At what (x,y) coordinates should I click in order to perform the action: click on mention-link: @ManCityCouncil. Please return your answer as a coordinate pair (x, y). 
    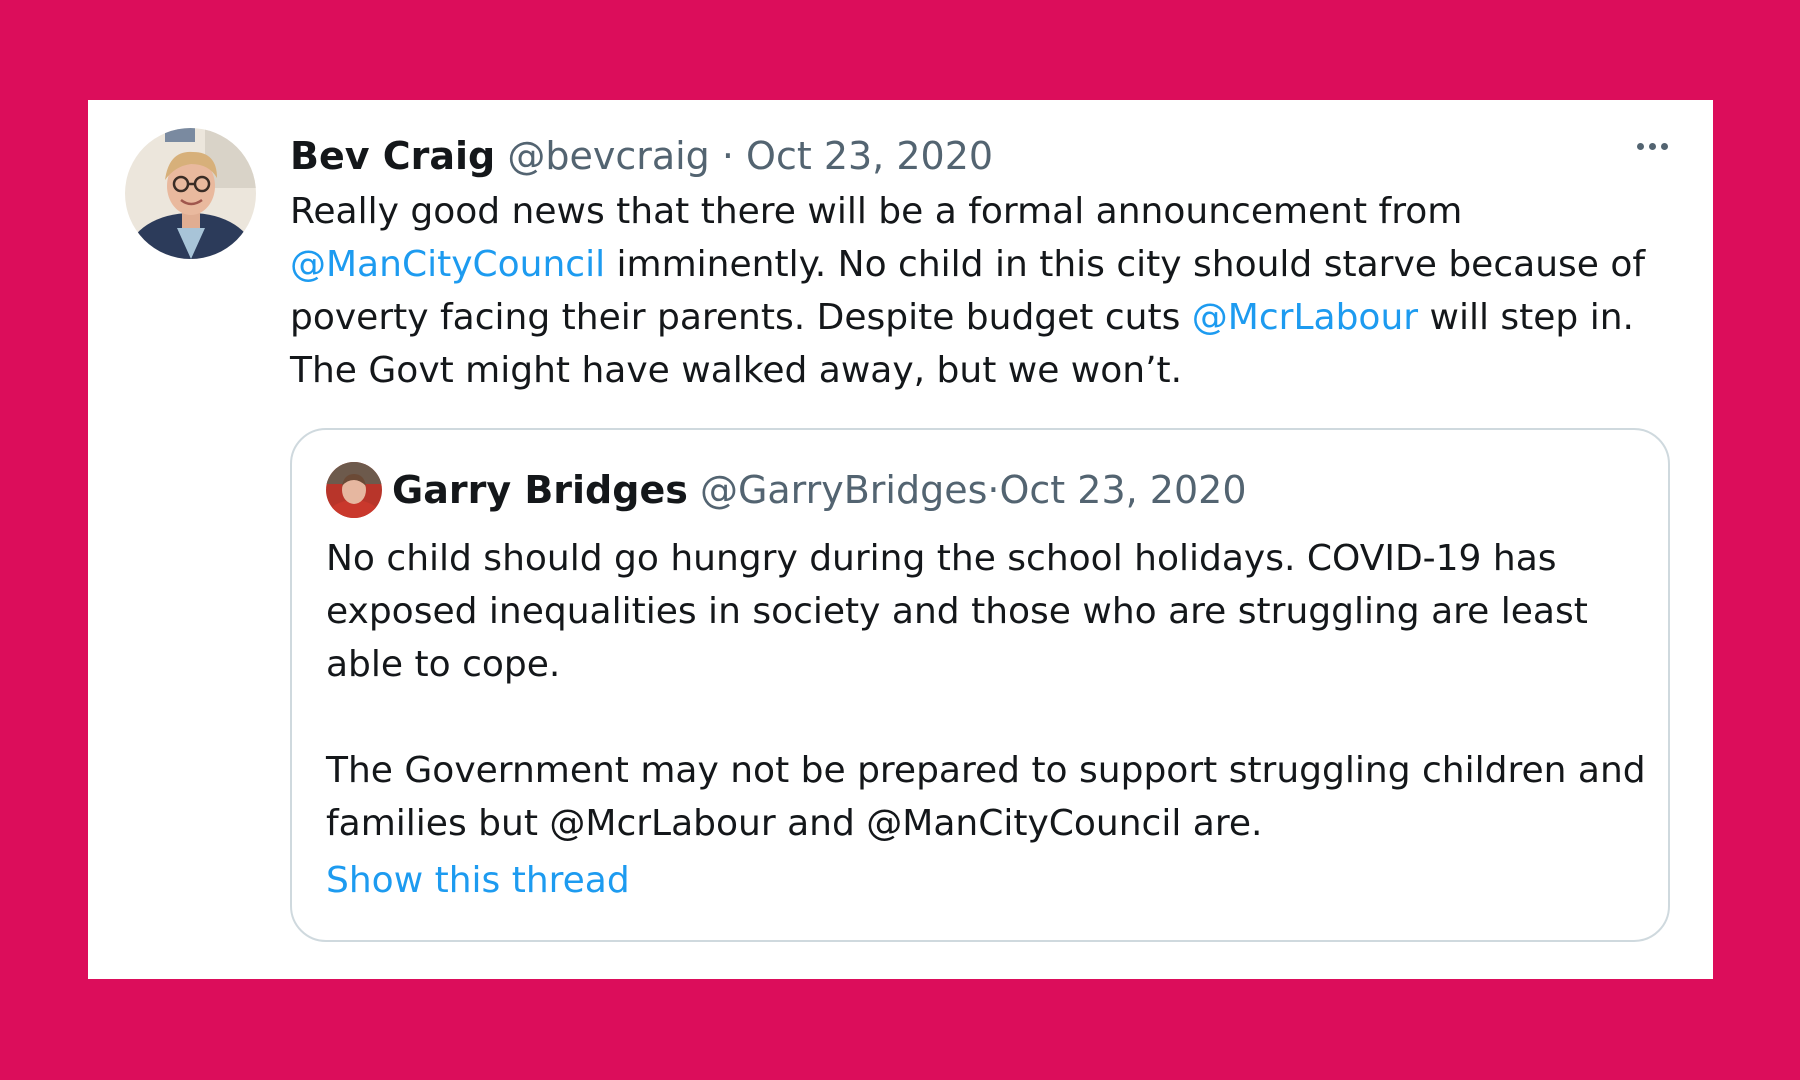
    Looking at the image, I should click on (447, 264).